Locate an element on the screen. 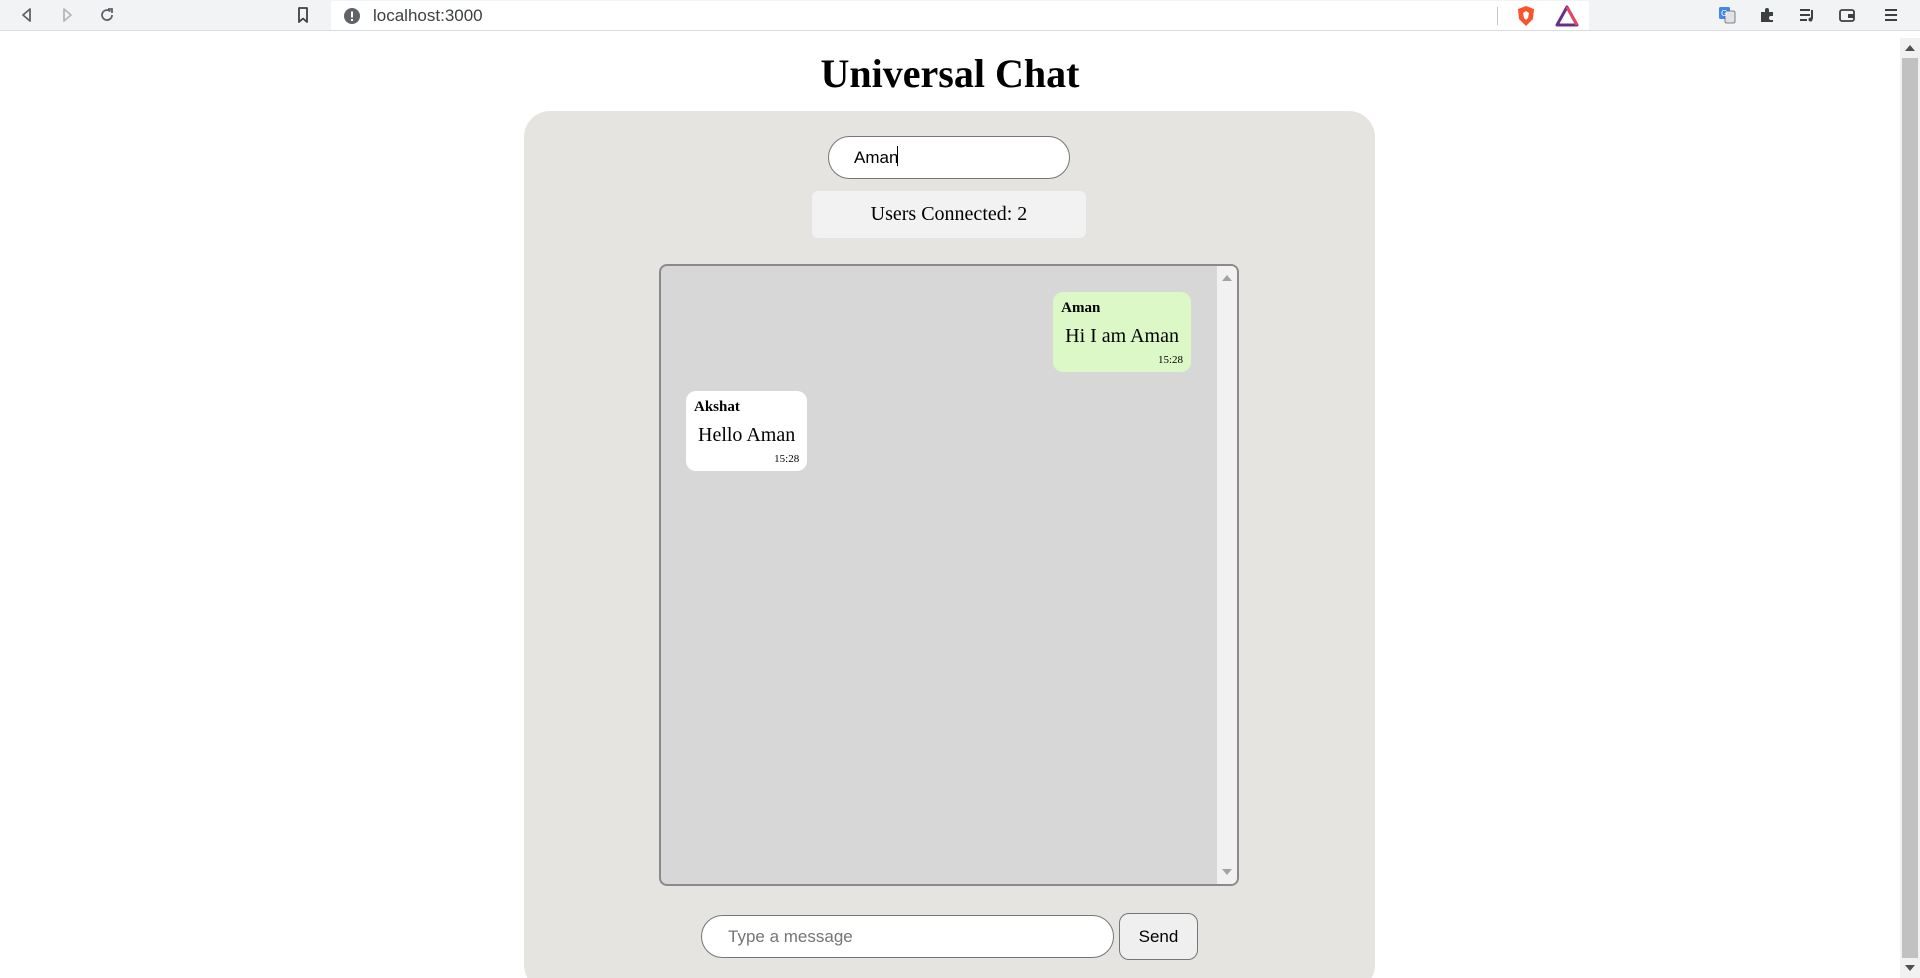  message-bubble-sent: Aman Hi I am Aman 15:28 is located at coordinates (1122, 332).